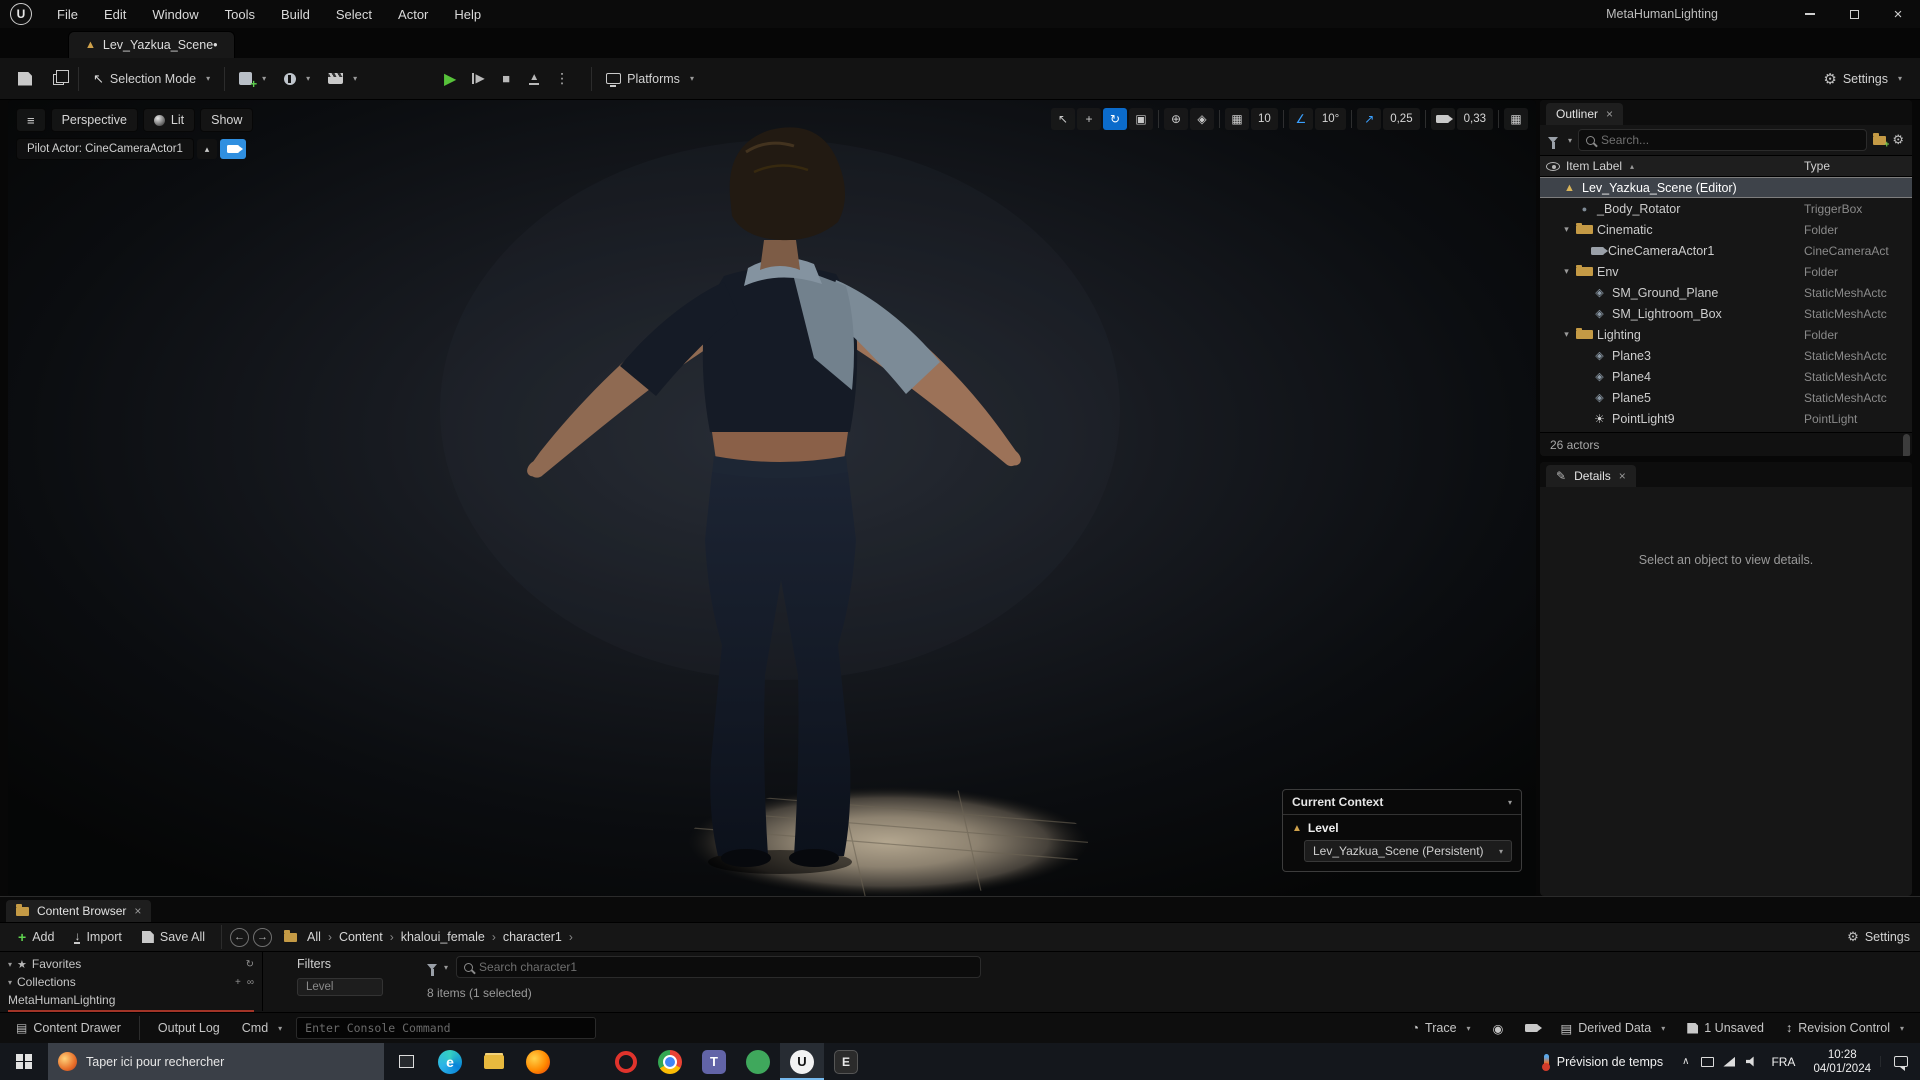  I want to click on camera-speed-button, so click(1442, 119).